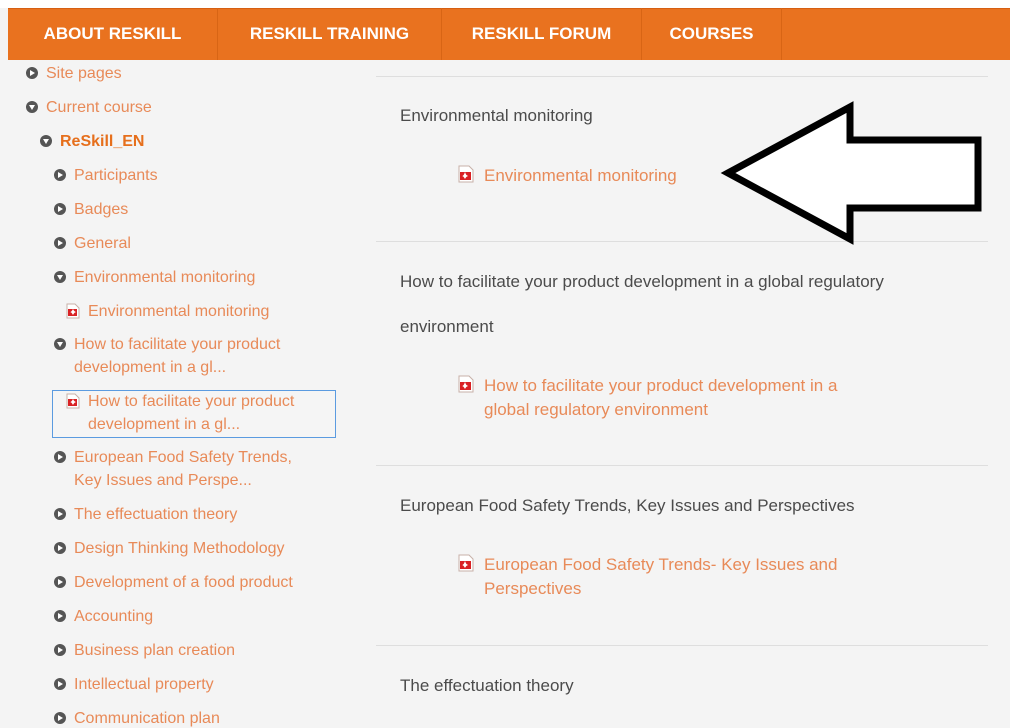  I want to click on sidebar-item-design-thinking: Design Thinking Methodology, so click(169, 548).